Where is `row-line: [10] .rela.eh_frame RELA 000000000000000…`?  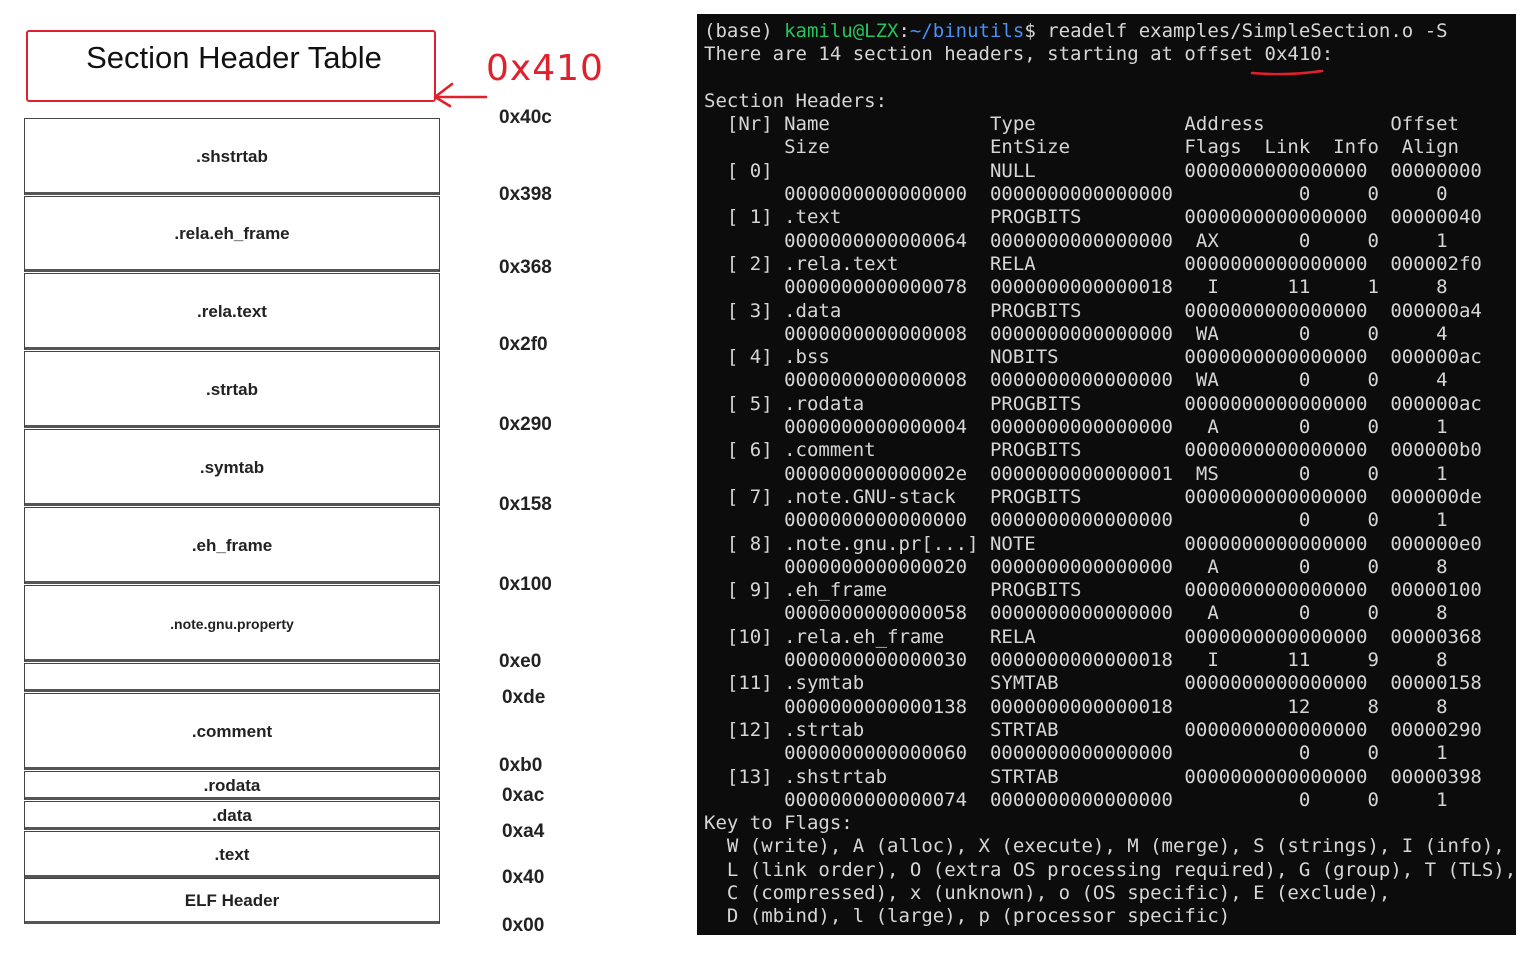
row-line: [10] .rela.eh_frame RELA 000000000000000… is located at coordinates (1093, 636).